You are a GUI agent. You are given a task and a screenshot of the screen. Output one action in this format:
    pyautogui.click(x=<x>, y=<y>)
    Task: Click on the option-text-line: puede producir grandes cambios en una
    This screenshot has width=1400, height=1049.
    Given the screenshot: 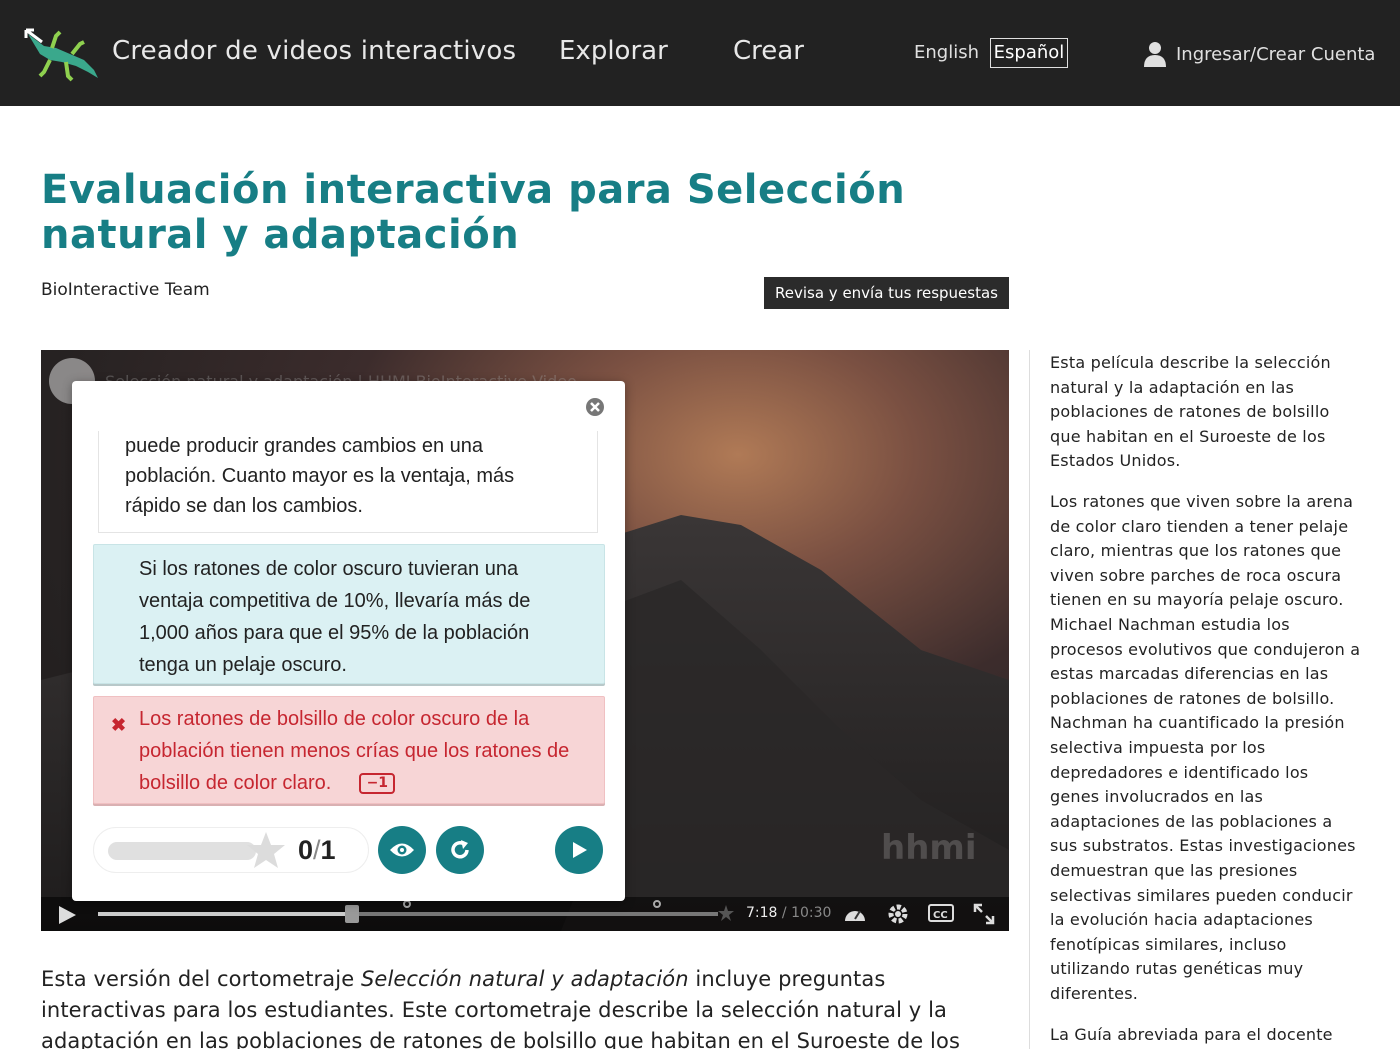 What is the action you would take?
    pyautogui.click(x=304, y=446)
    